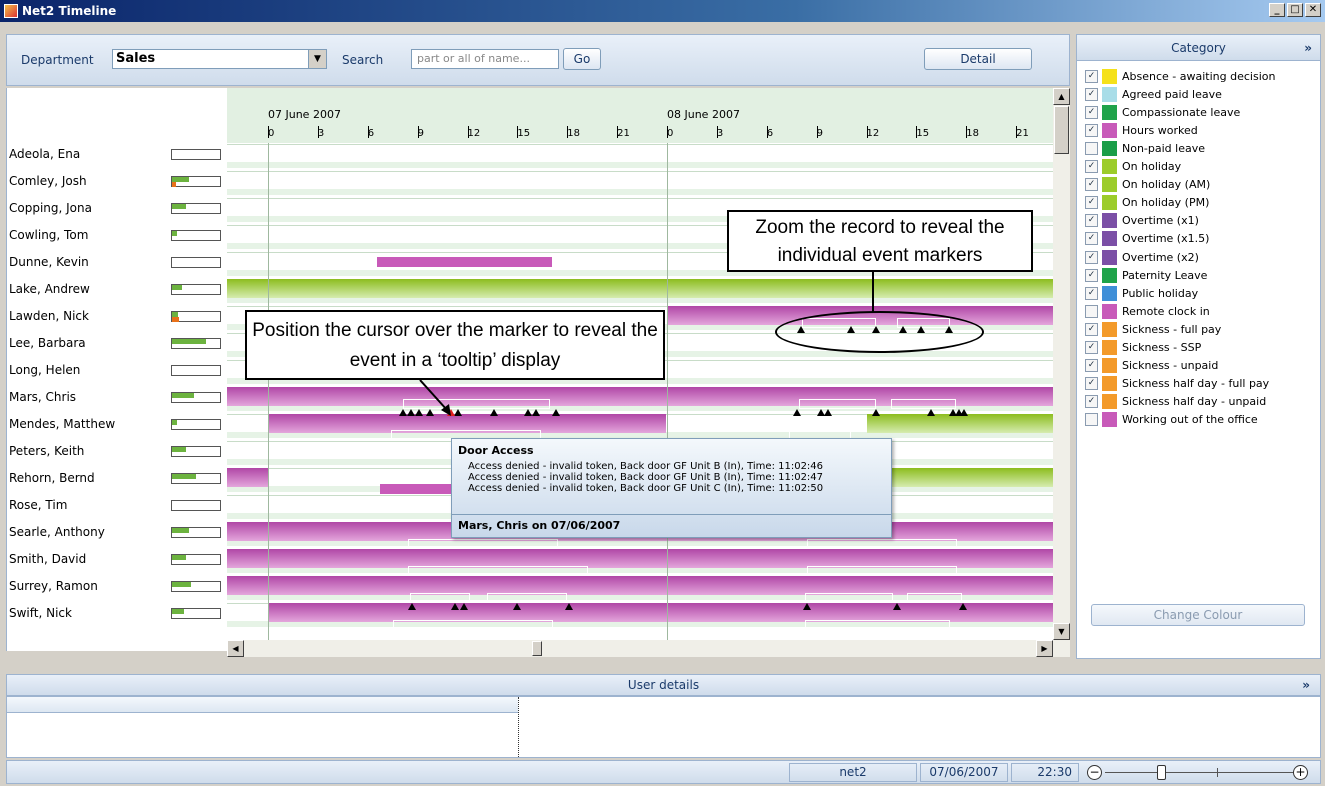  I want to click on category-item: Remote clock in, so click(1147, 311).